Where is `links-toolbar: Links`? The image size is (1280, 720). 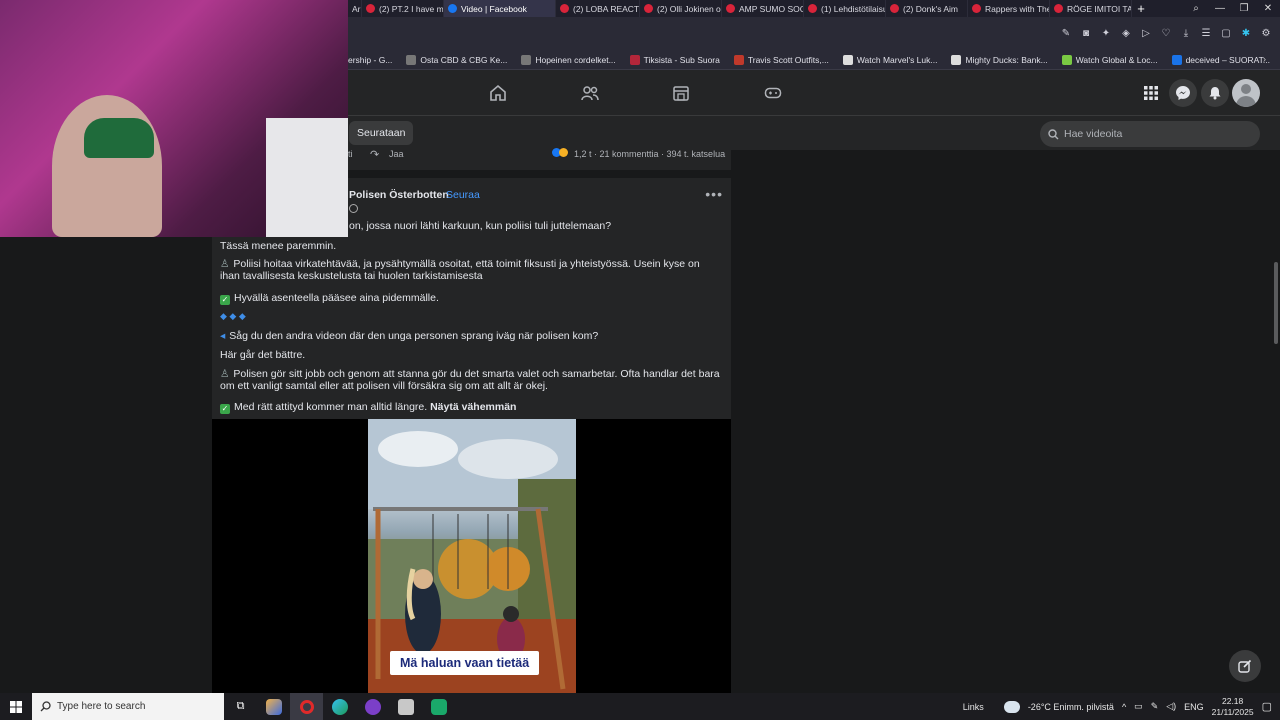 links-toolbar: Links is located at coordinates (973, 707).